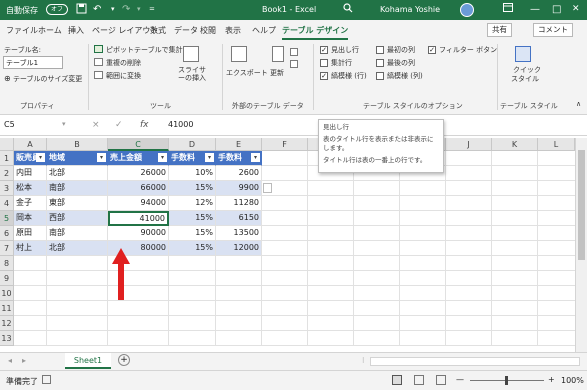 The image size is (587, 390). Describe the element at coordinates (126, 9) in the screenshot. I see `redo-icon: ↷` at that location.